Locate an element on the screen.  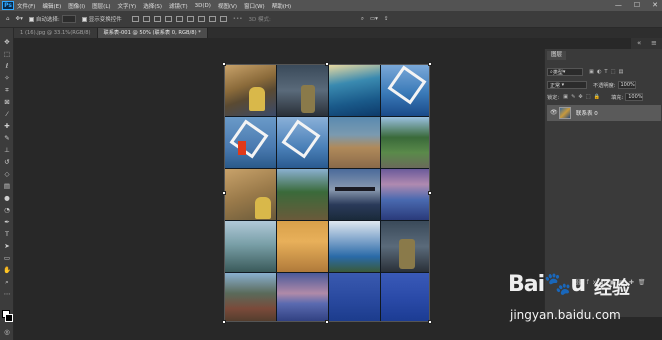
workspace-icon: ▭▾ is located at coordinates (374, 19).